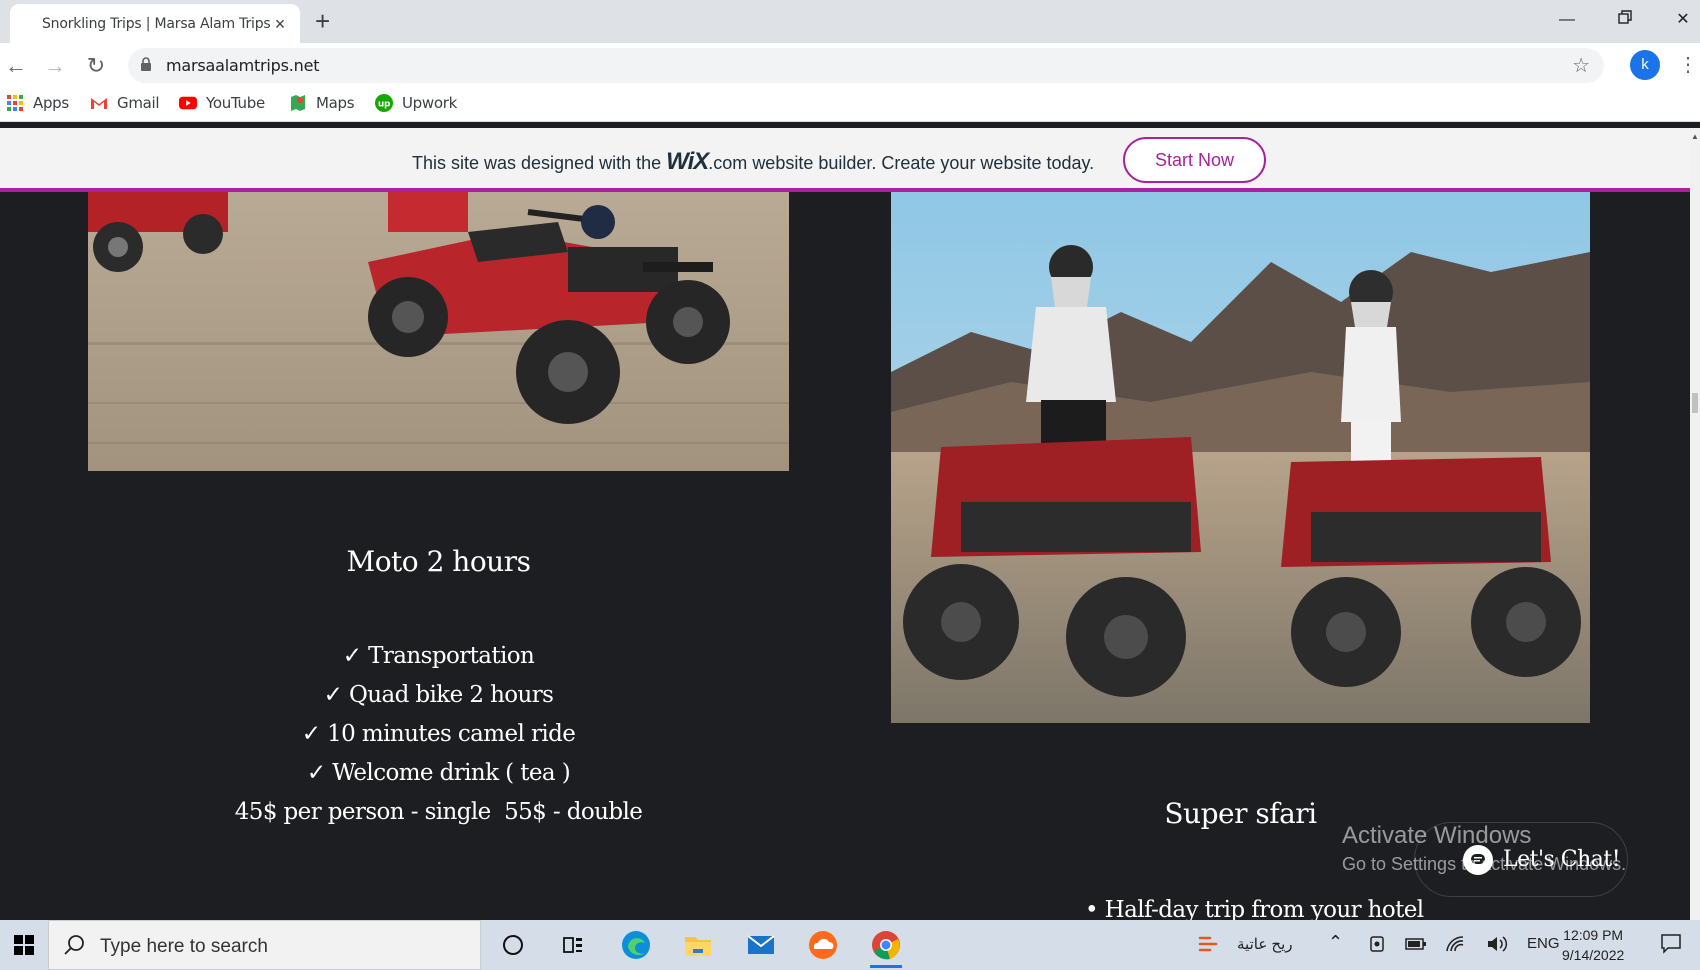  I want to click on close-tab-icon: ×, so click(280, 24).